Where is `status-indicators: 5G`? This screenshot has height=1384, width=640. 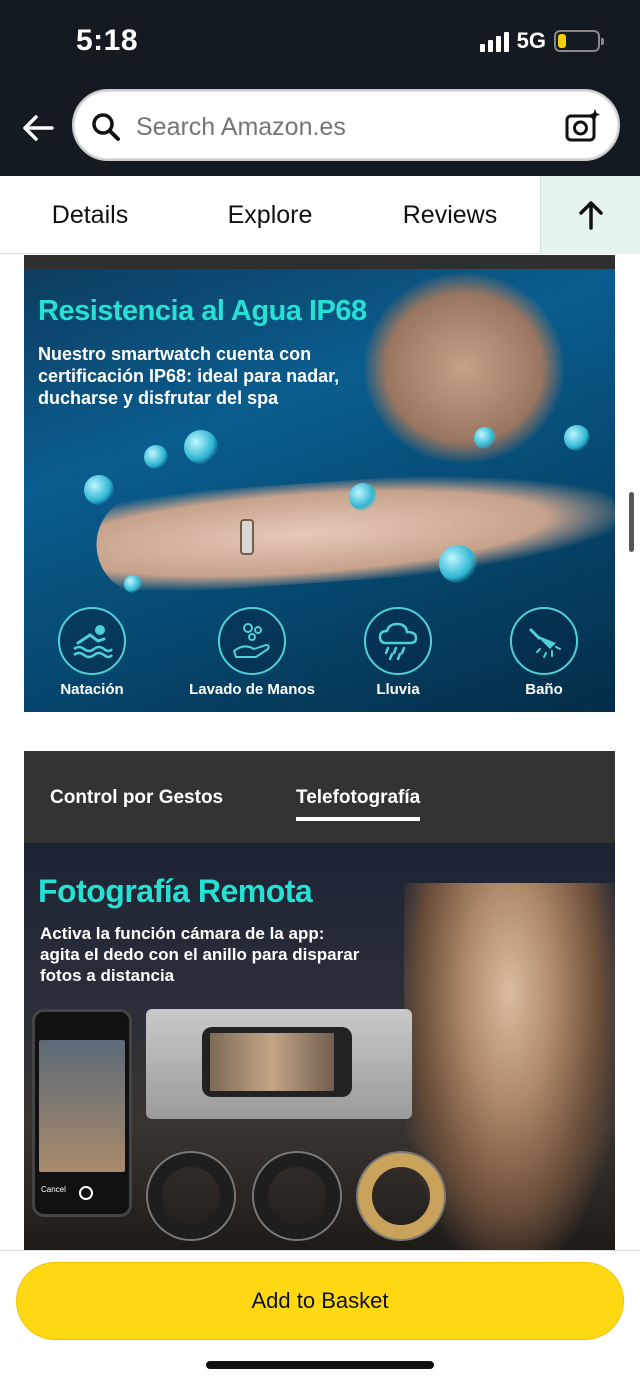
status-indicators: 5G is located at coordinates (541, 41).